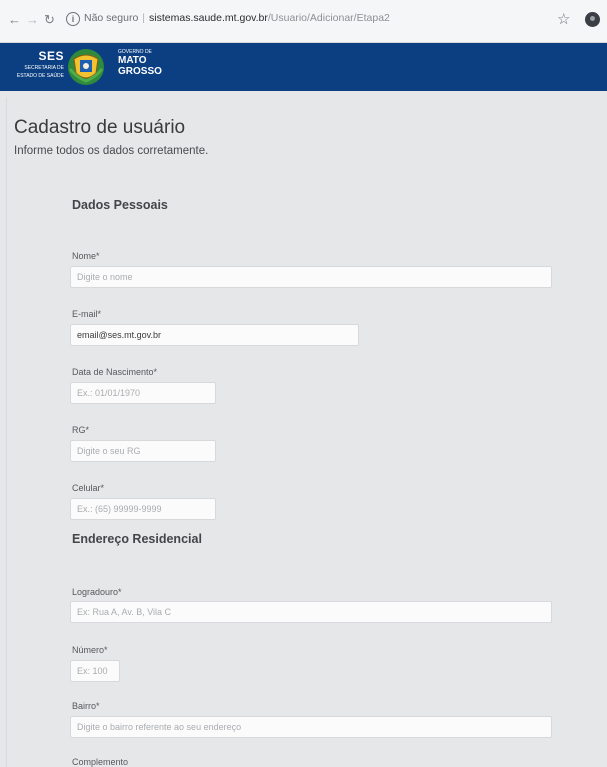 The image size is (607, 767). Describe the element at coordinates (563, 19) in the screenshot. I see `bookmark-star-icon: ☆` at that location.